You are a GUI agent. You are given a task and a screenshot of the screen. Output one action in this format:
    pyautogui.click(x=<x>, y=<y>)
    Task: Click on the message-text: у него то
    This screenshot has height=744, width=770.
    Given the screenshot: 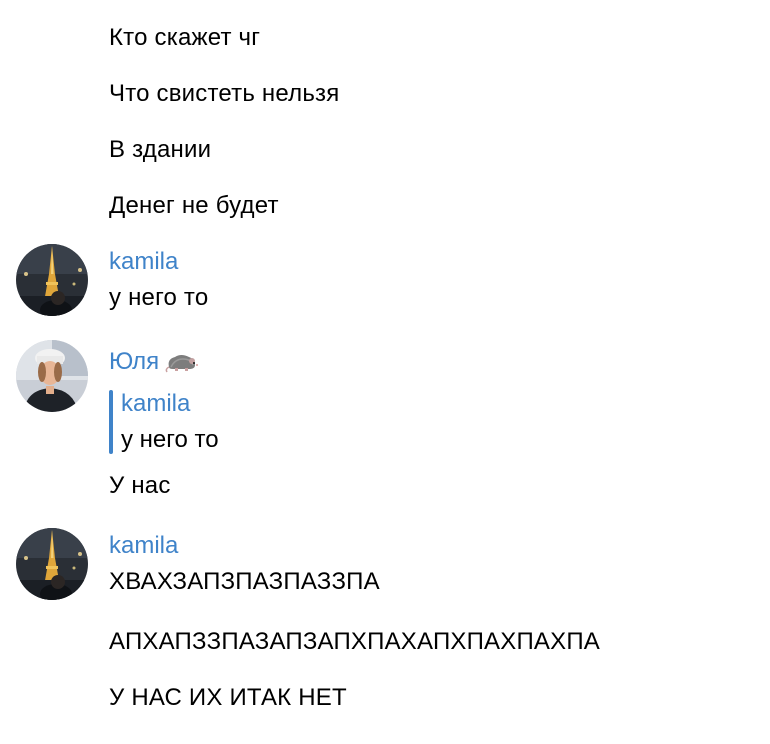 What is the action you would take?
    pyautogui.click(x=159, y=297)
    